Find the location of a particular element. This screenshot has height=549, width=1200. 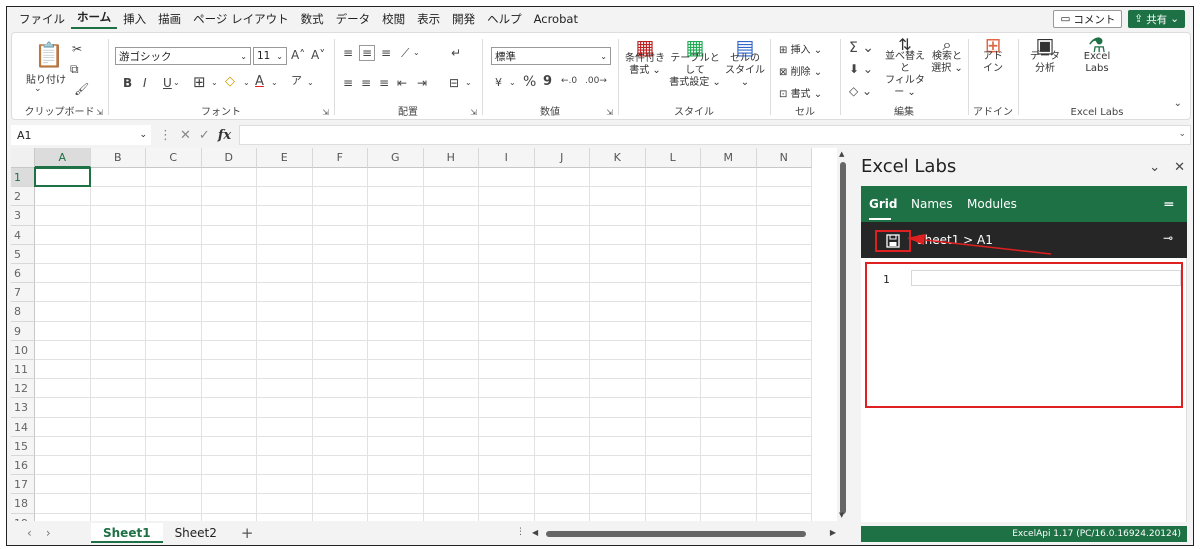

row-header: 15 is located at coordinates (23, 446).